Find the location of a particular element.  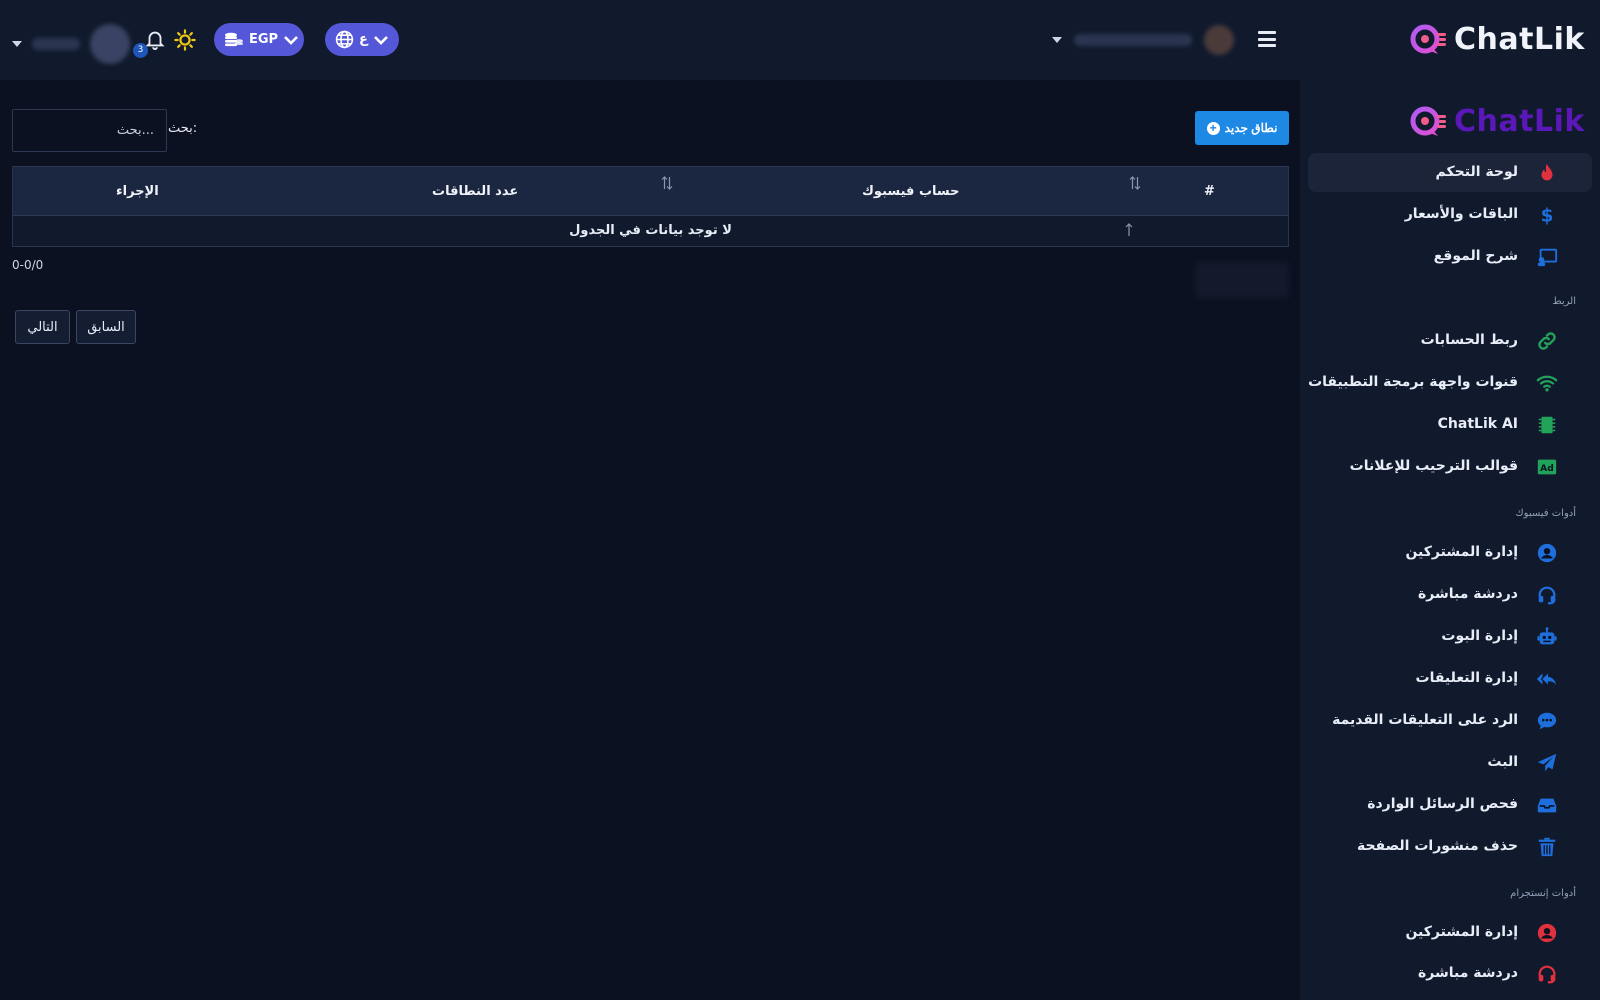

sidebar-section-link: الربط is located at coordinates (1564, 301).